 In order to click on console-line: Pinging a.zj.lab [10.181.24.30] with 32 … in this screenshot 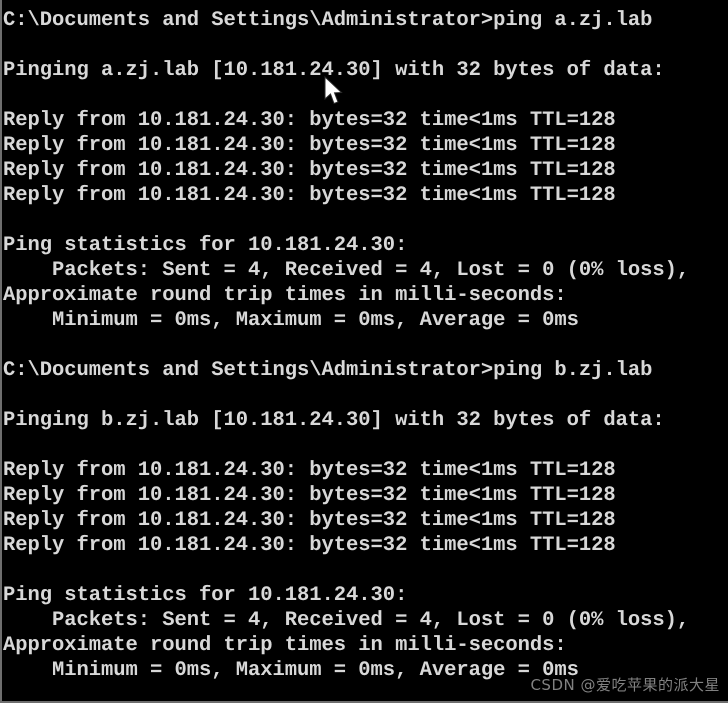, I will do `click(334, 70)`.